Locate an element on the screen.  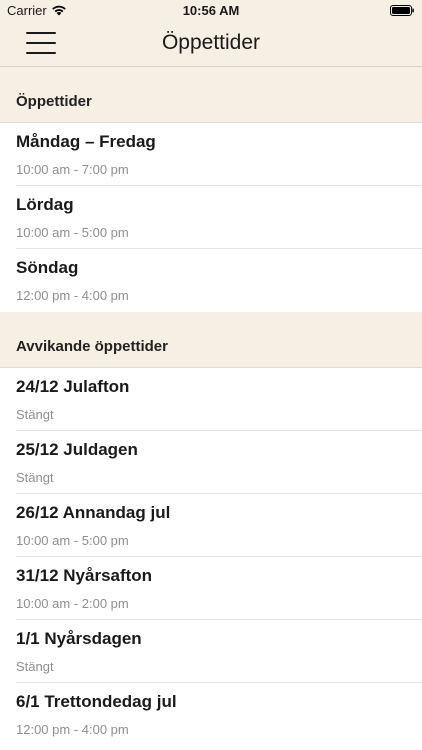
section-header-label: Öppettider is located at coordinates (54, 101).